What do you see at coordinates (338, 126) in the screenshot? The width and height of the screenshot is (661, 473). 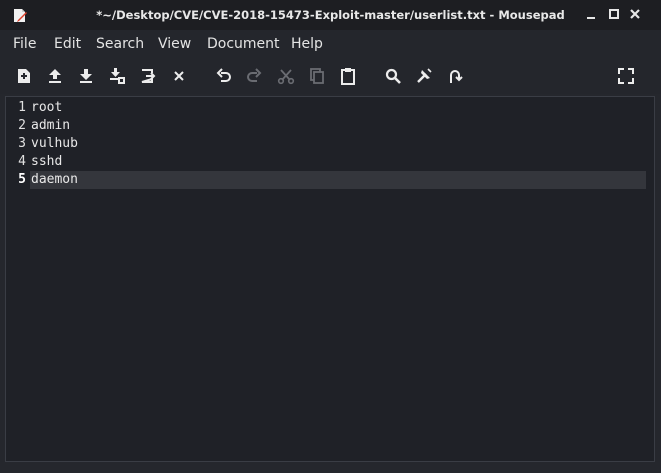 I see `text-line: admin` at bounding box center [338, 126].